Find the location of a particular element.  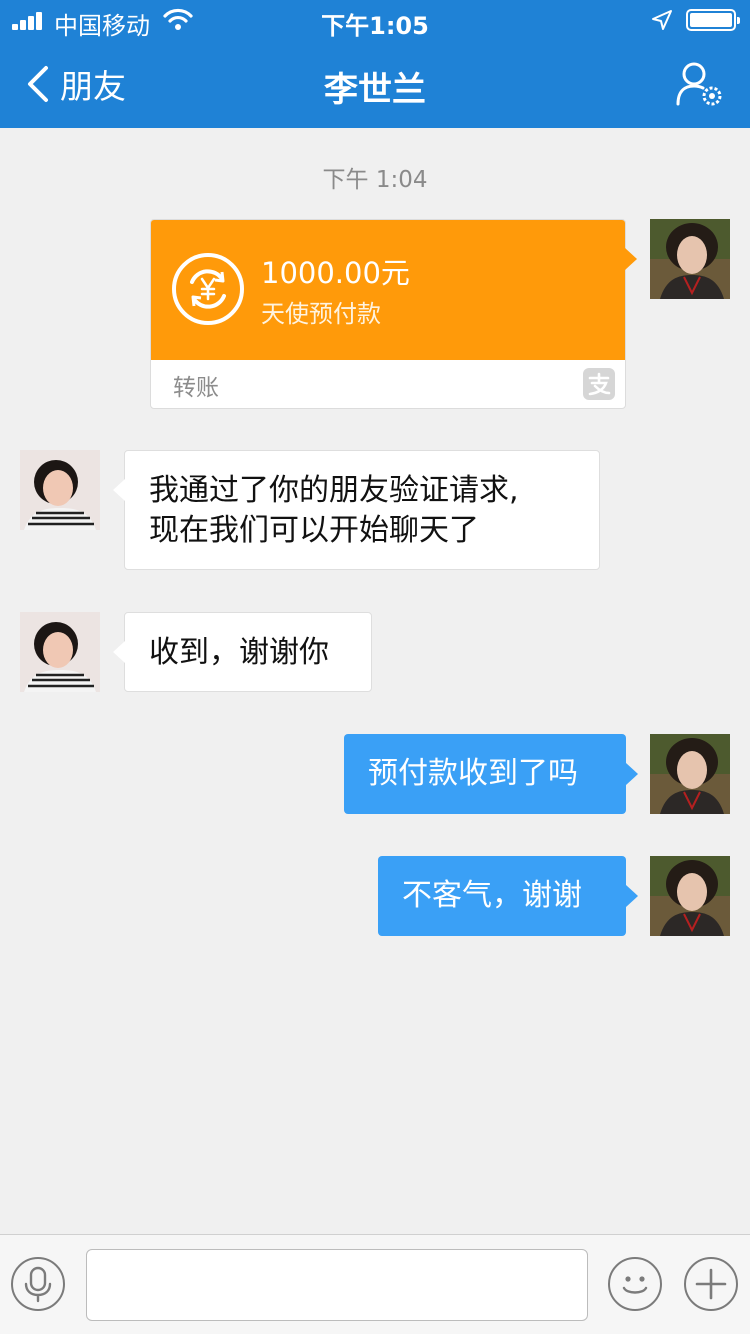

message-text-line: 我通过了你的朋友验证请求, is located at coordinates (334, 490).